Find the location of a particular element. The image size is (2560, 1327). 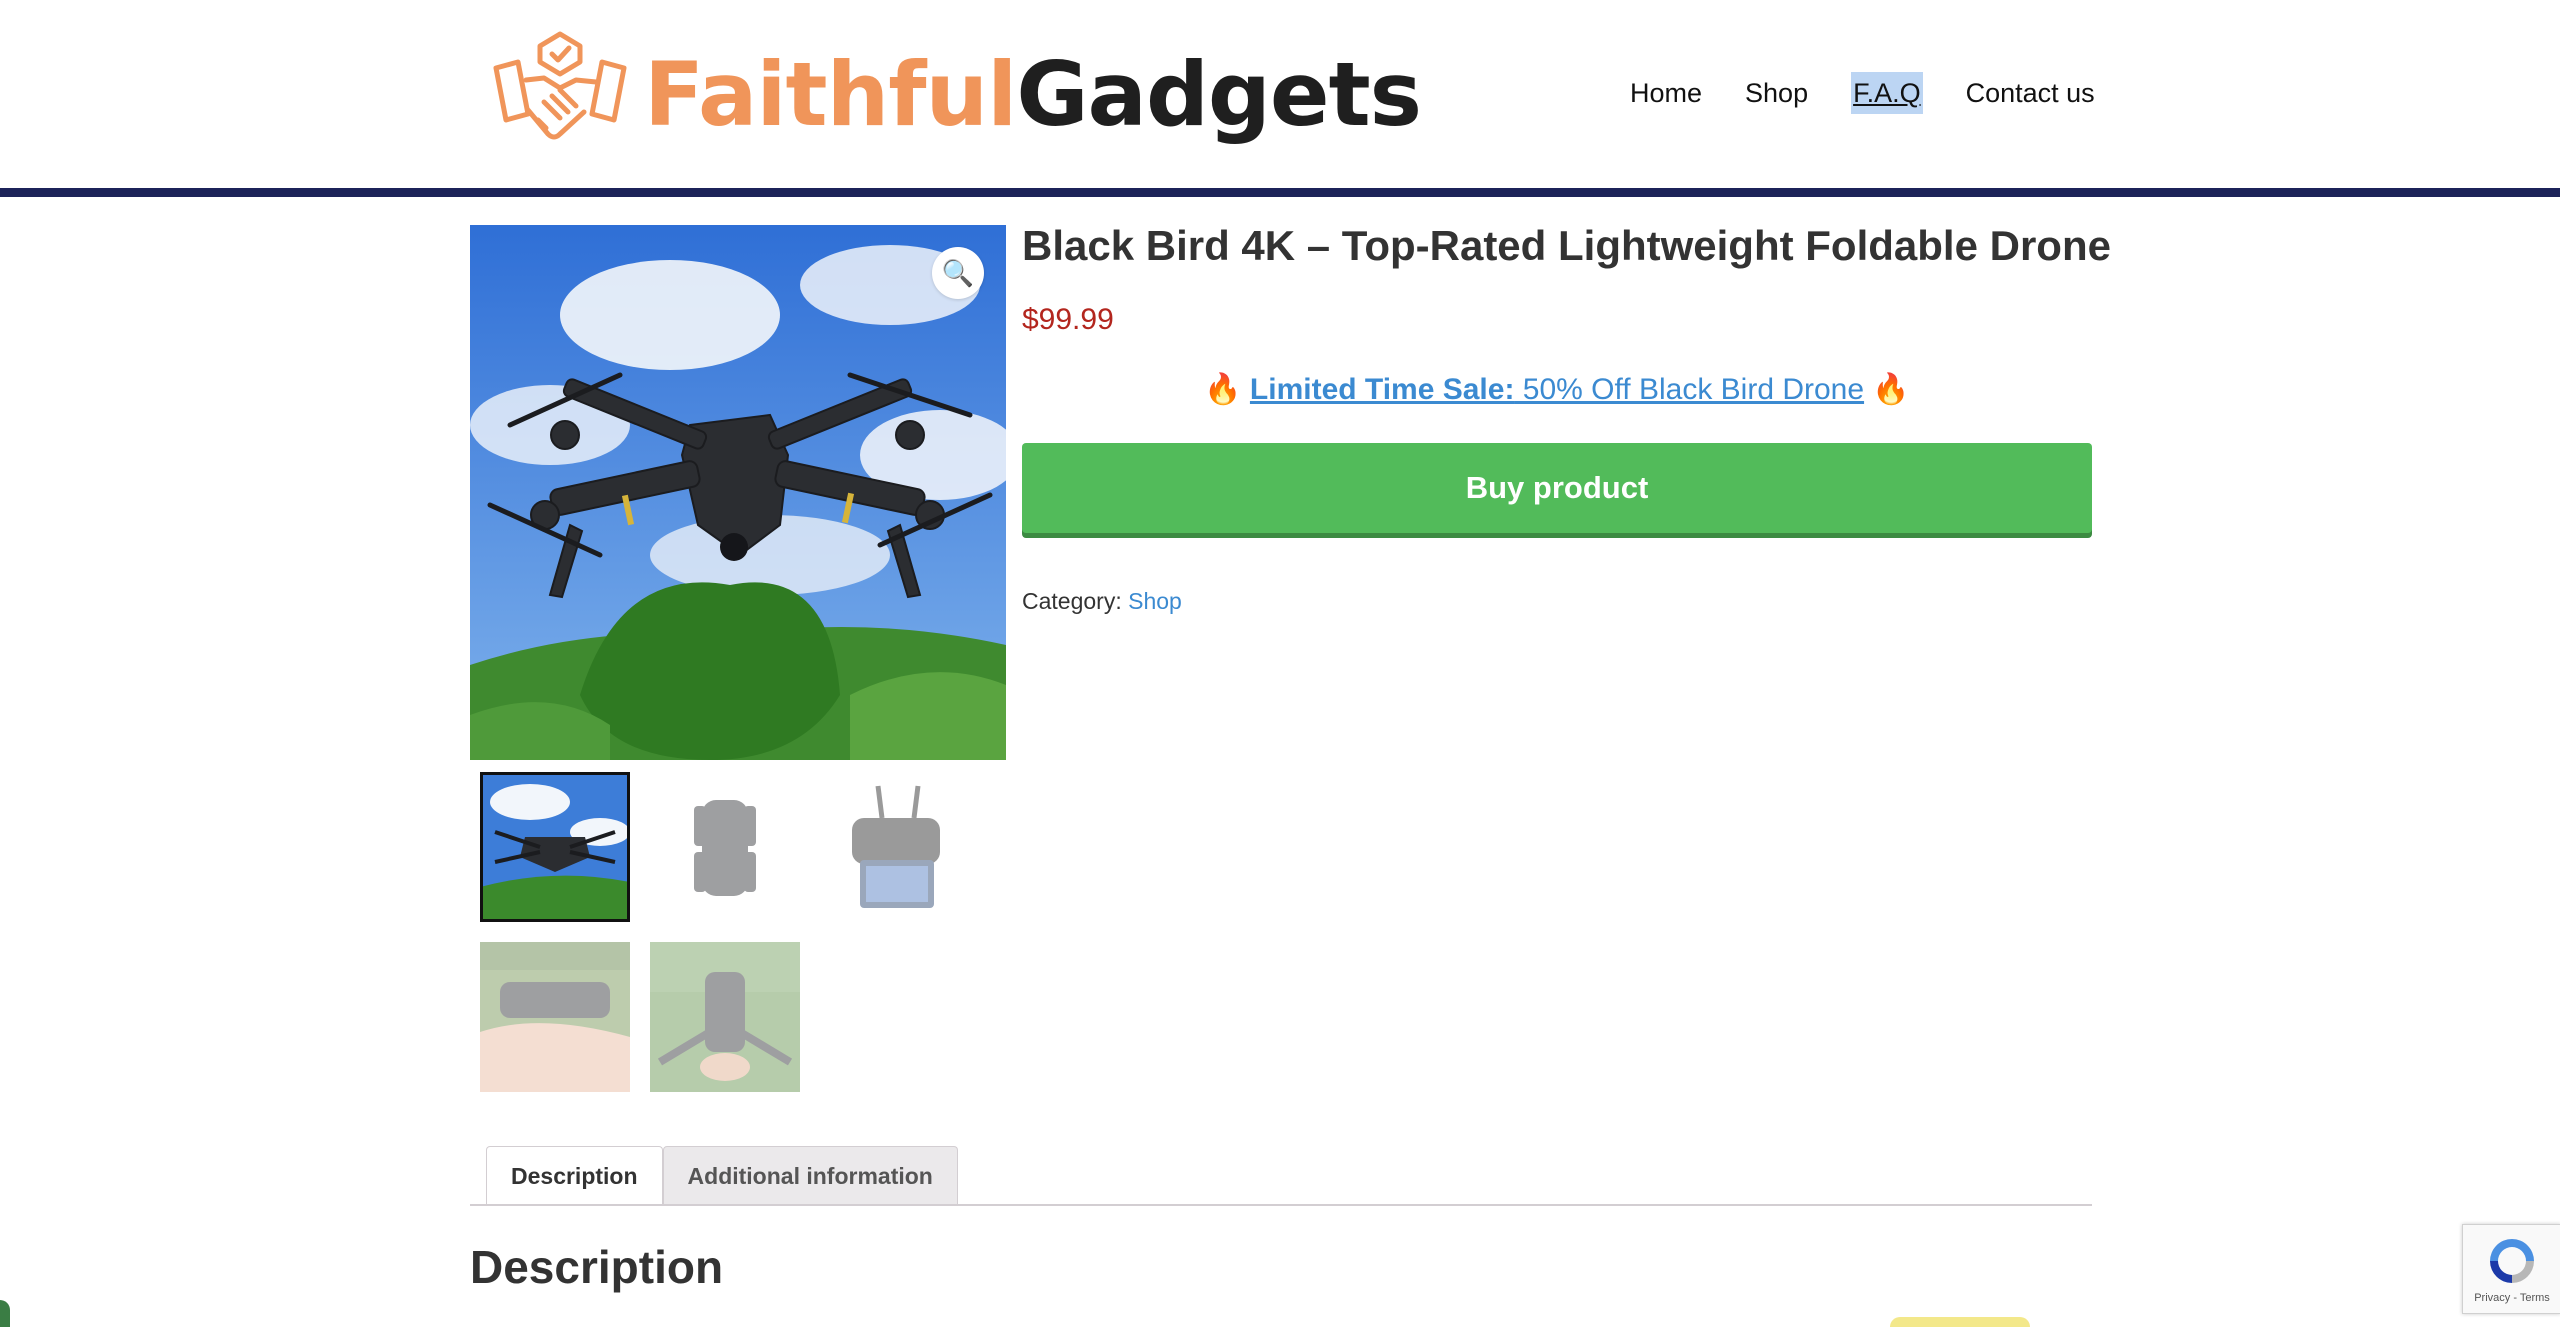

main-nav: Home Shop F.A.Q Contact us is located at coordinates (1862, 93).